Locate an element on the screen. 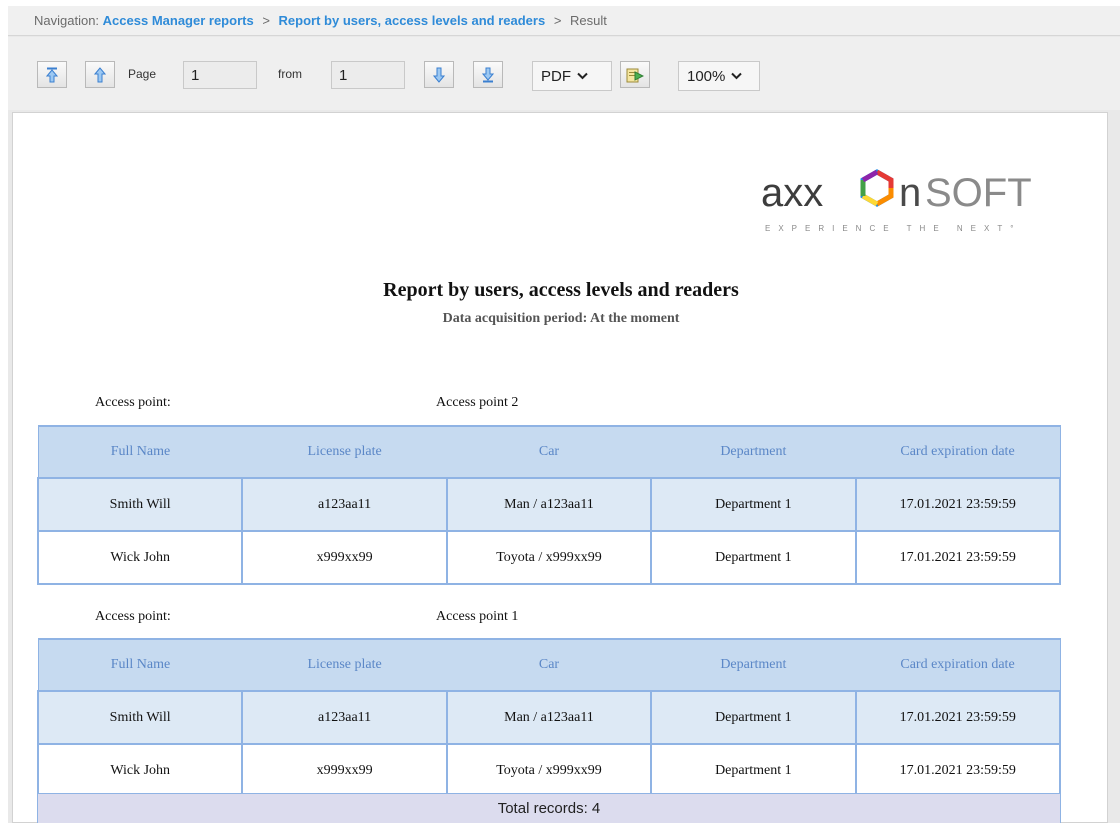 This screenshot has width=1120, height=823. export-button is located at coordinates (635, 74).